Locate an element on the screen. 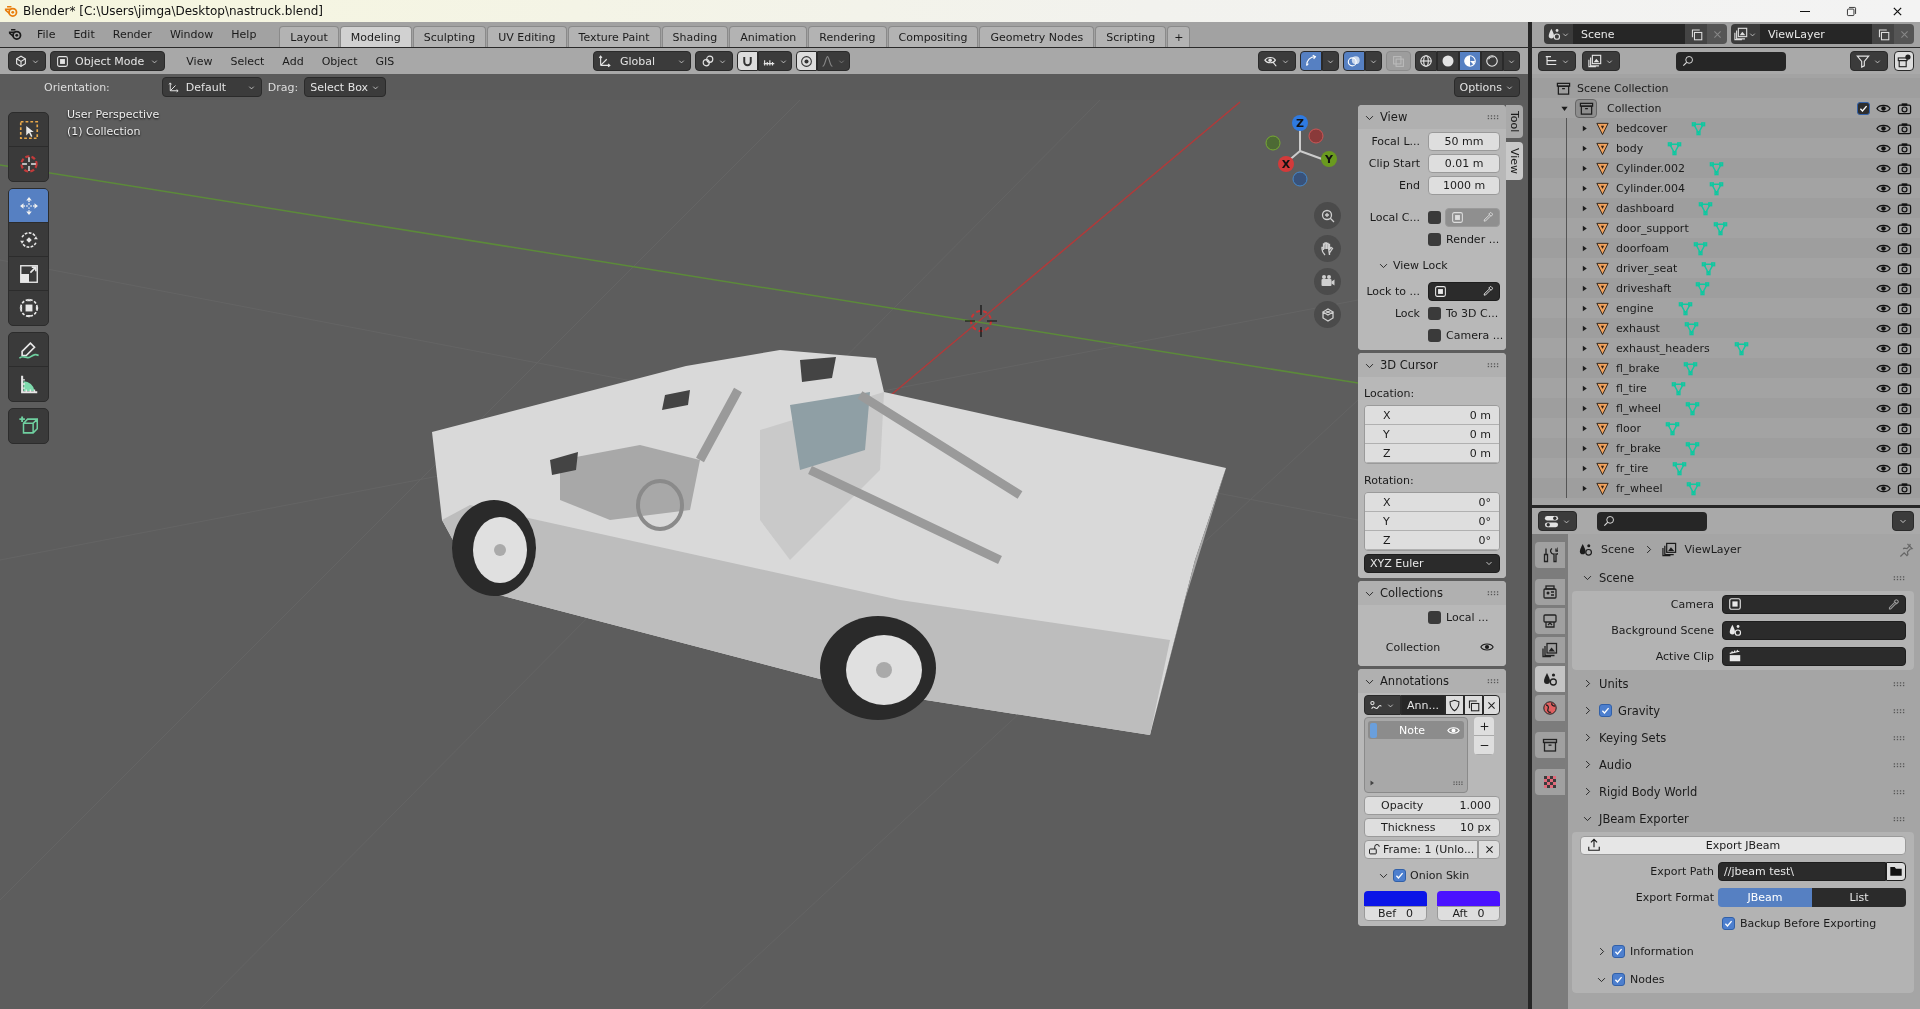 This screenshot has width=1920, height=1009. scene-selector: Scene is located at coordinates (1629, 34).